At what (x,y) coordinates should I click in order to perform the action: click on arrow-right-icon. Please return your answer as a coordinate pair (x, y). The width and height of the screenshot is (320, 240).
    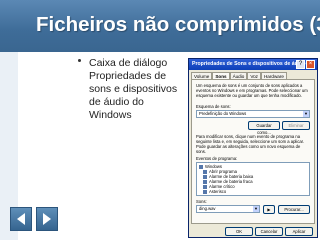
    Looking at the image, I should click on (47, 219).